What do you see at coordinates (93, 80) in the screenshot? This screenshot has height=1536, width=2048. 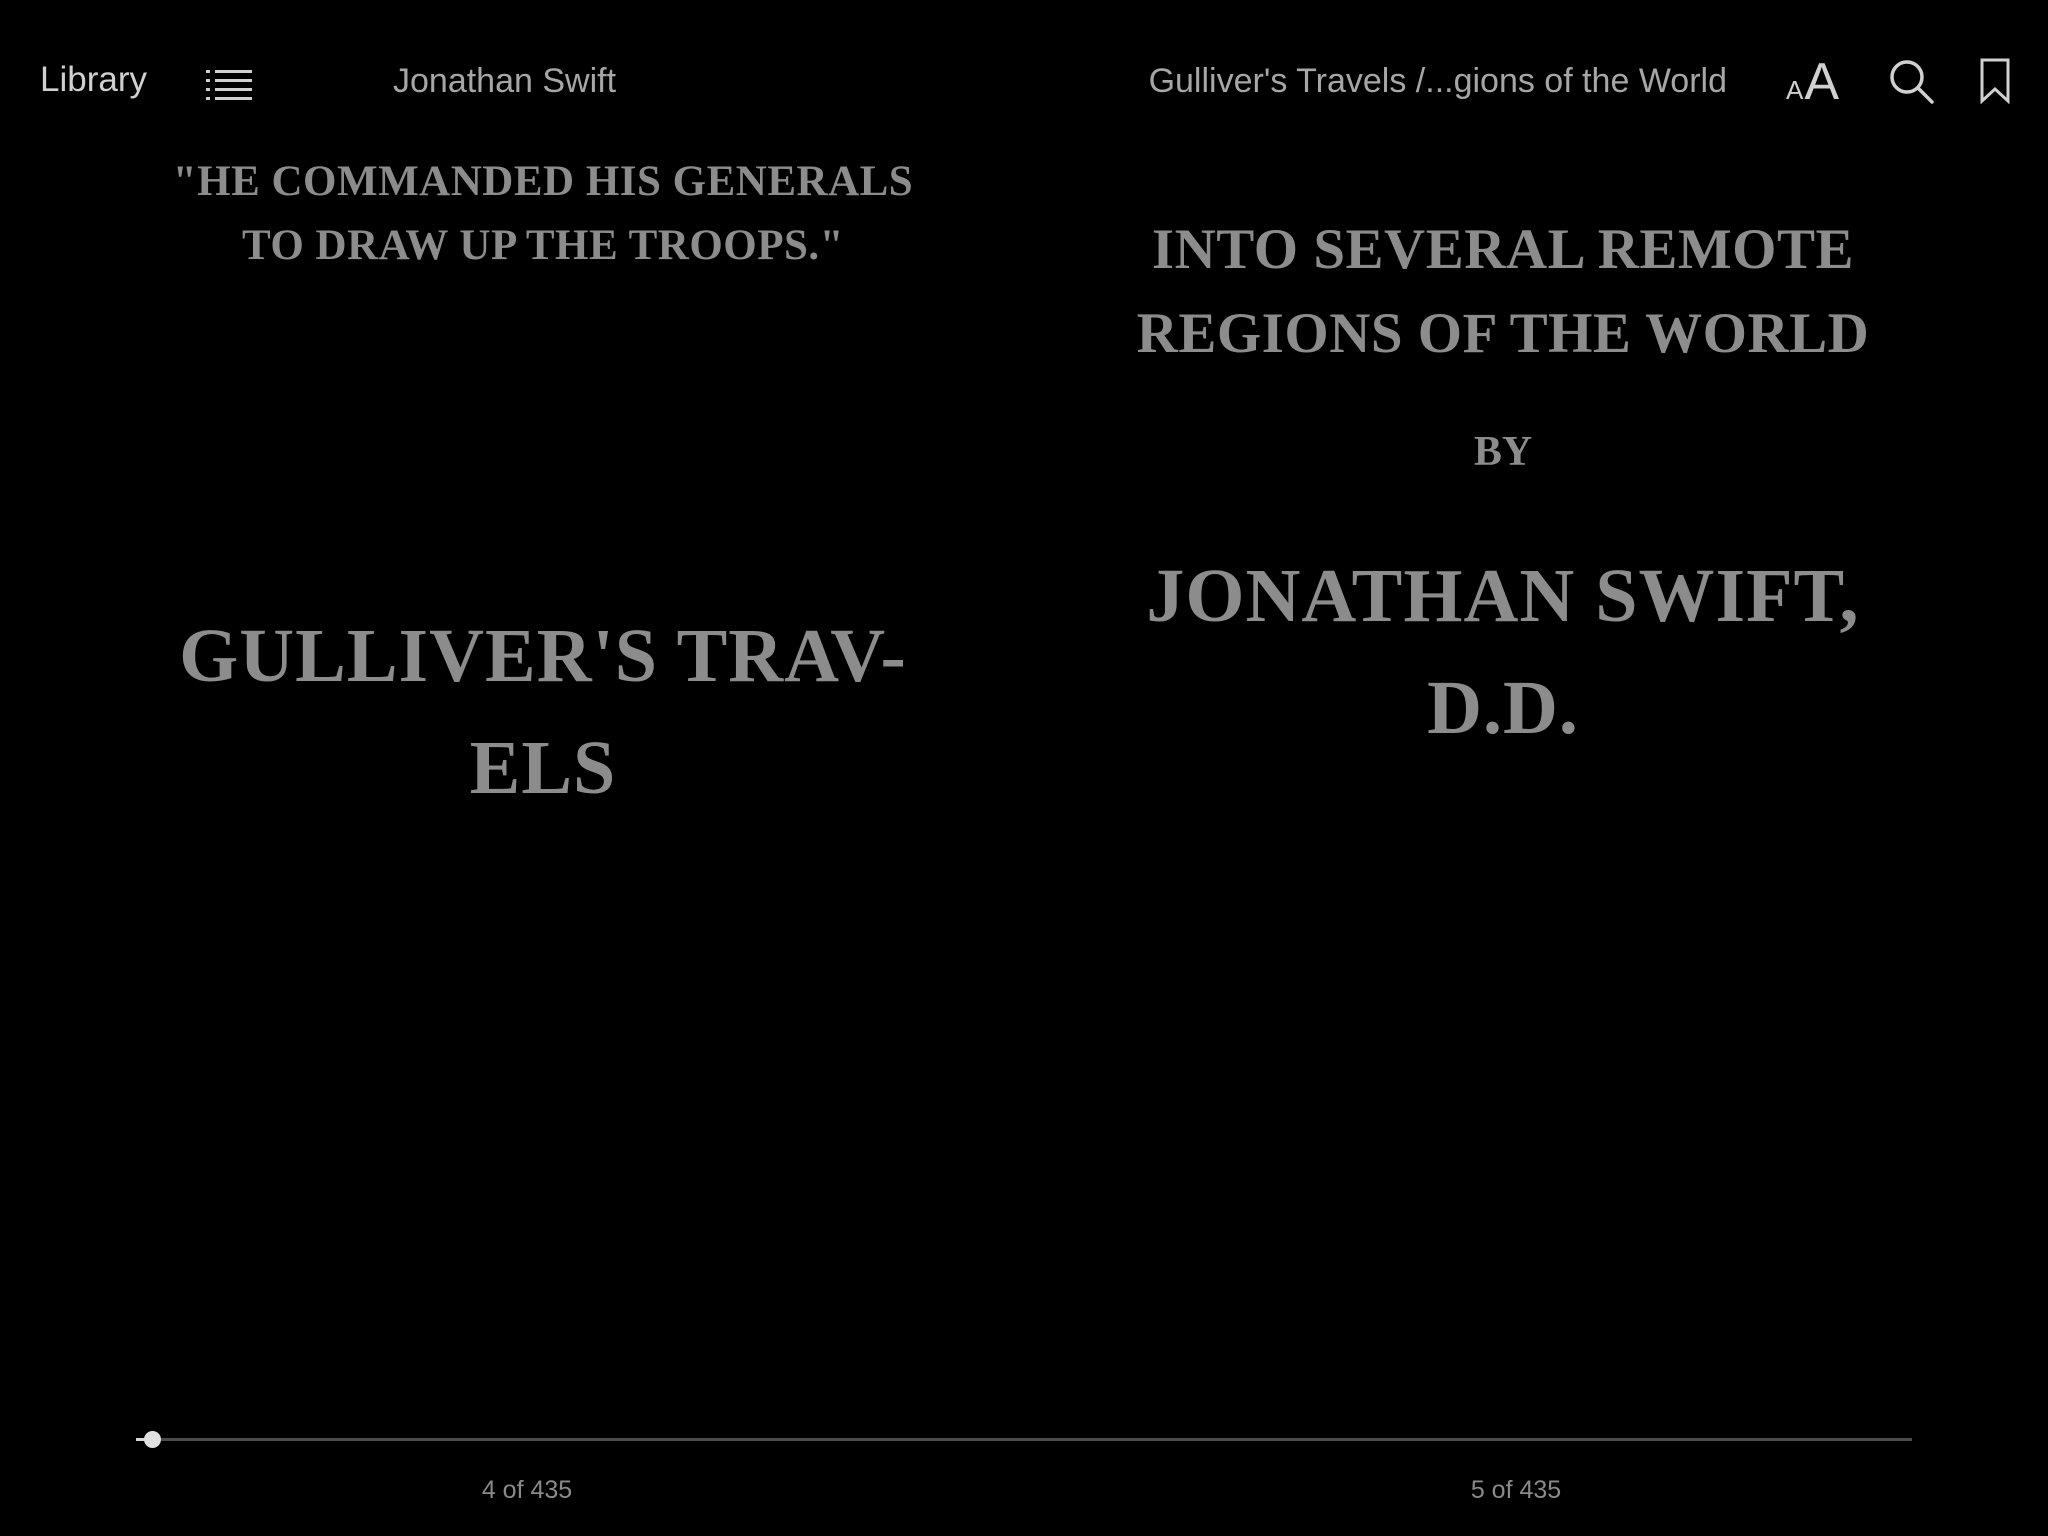 I see `library-button: Library` at bounding box center [93, 80].